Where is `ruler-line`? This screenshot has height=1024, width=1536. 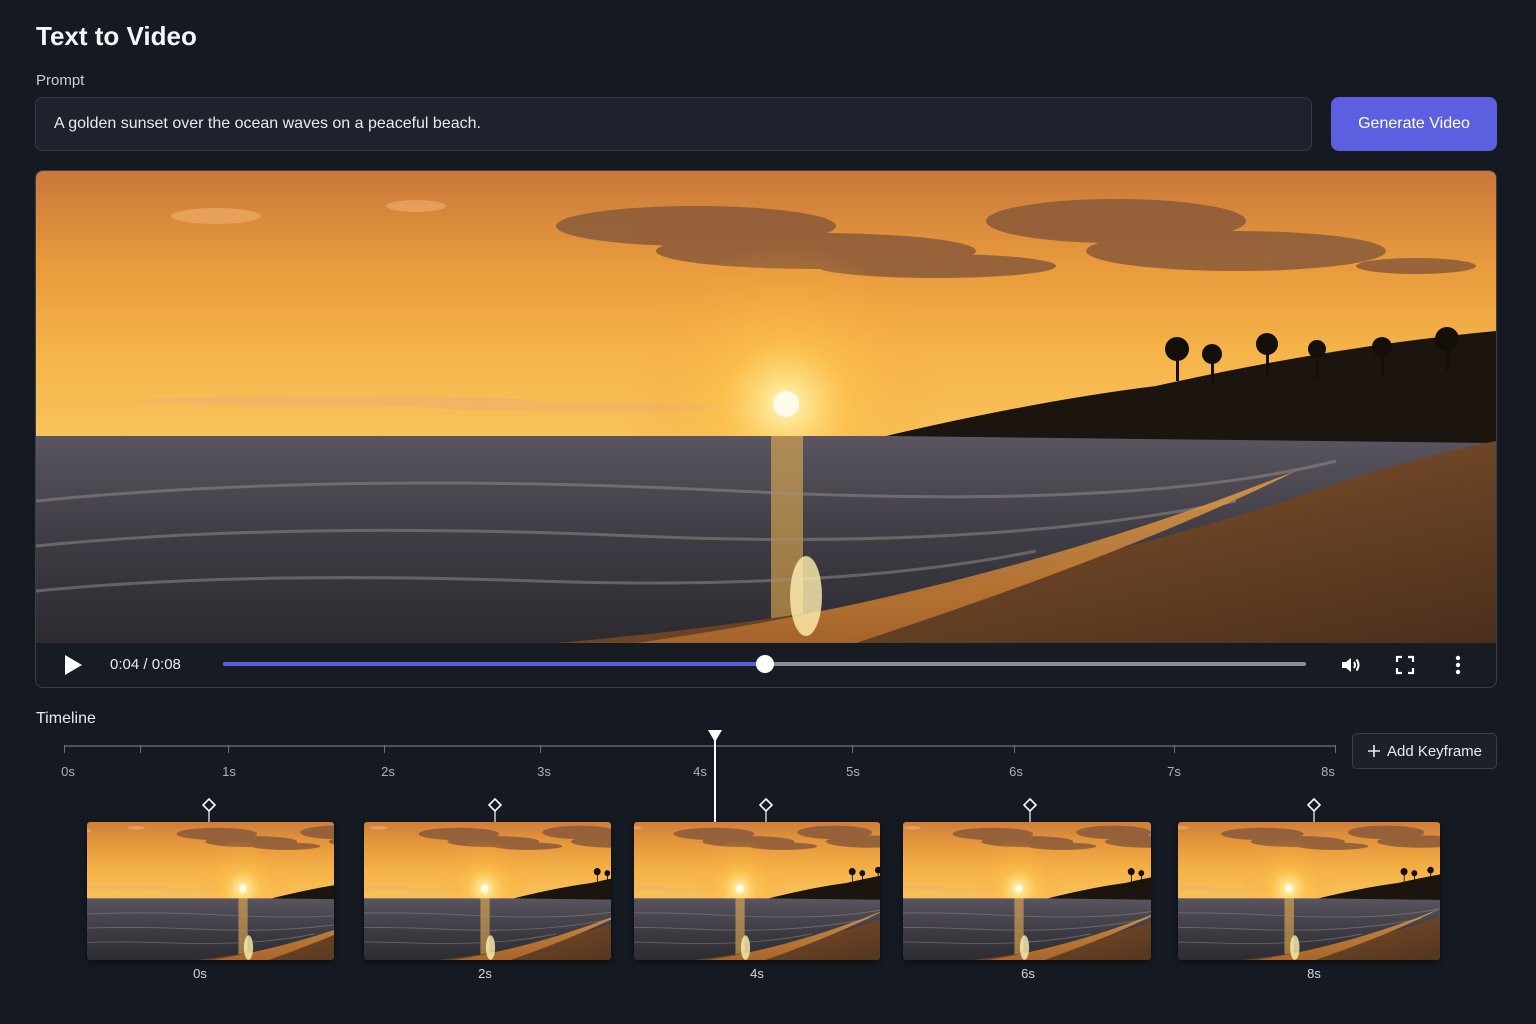 ruler-line is located at coordinates (700, 746).